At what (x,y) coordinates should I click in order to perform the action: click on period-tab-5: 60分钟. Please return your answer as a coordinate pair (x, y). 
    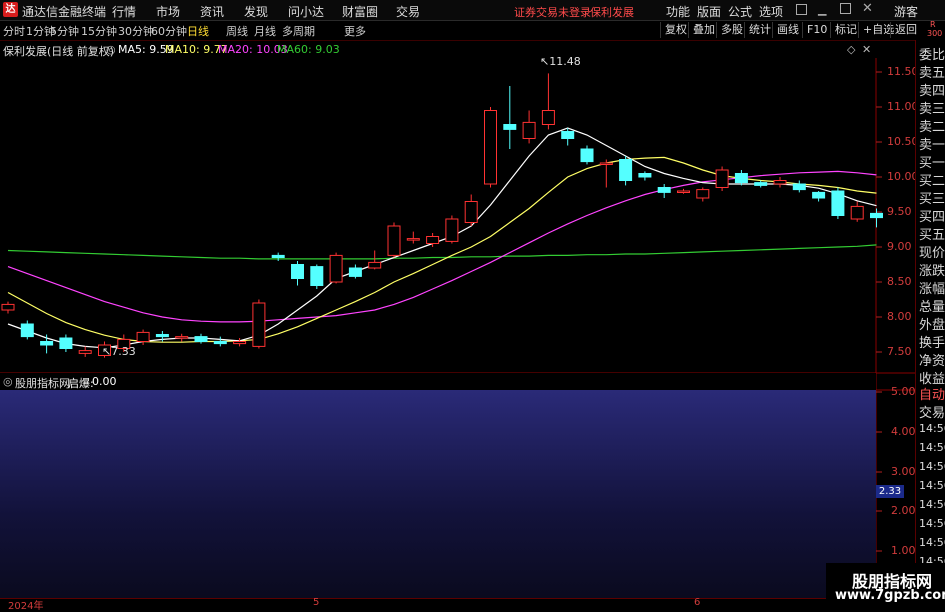
    Looking at the image, I should click on (169, 31).